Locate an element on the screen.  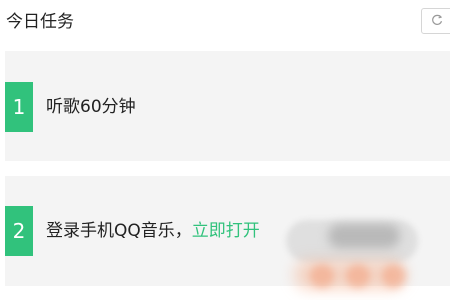
task-line-2: 登录手机QQ音乐，立即打开 is located at coordinates (153, 231).